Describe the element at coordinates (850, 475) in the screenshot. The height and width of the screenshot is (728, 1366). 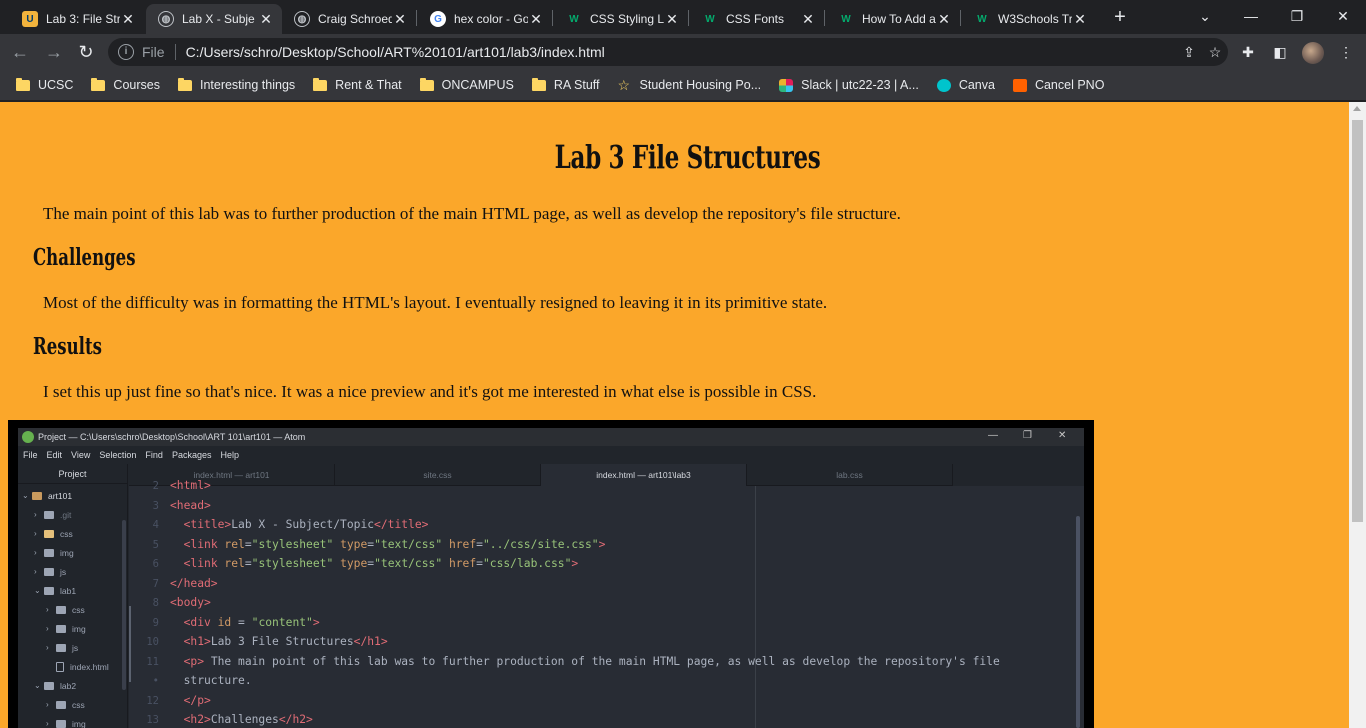
I see `atom-tab: lab.css` at that location.